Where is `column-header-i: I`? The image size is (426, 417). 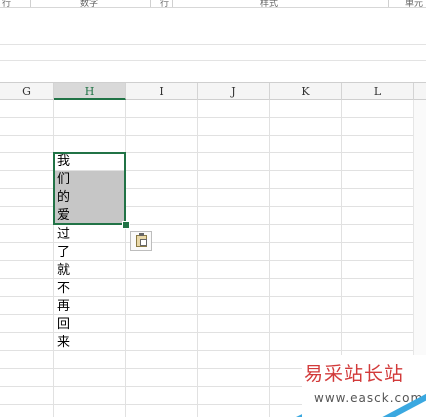
column-header-i: I is located at coordinates (162, 91).